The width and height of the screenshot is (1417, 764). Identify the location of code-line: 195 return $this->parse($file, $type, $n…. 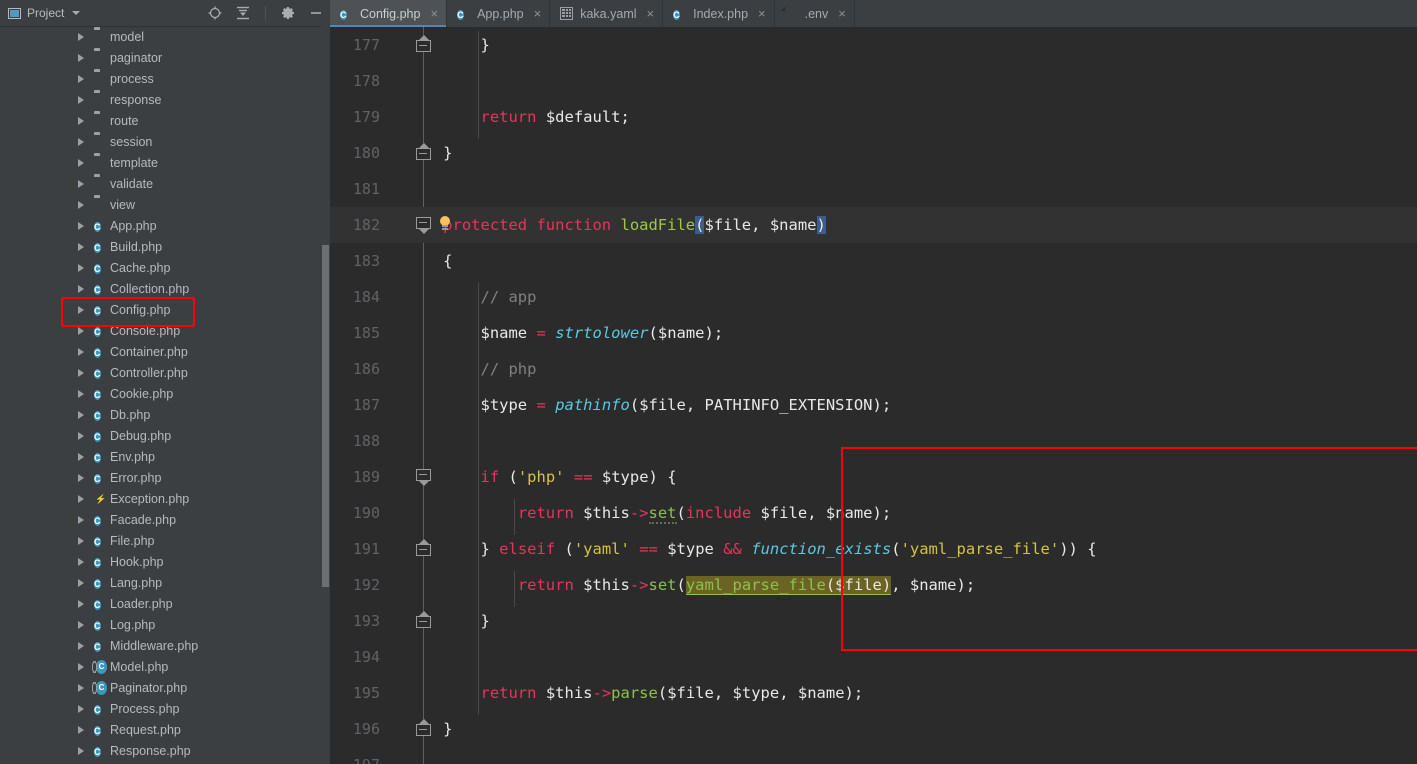
(873, 693).